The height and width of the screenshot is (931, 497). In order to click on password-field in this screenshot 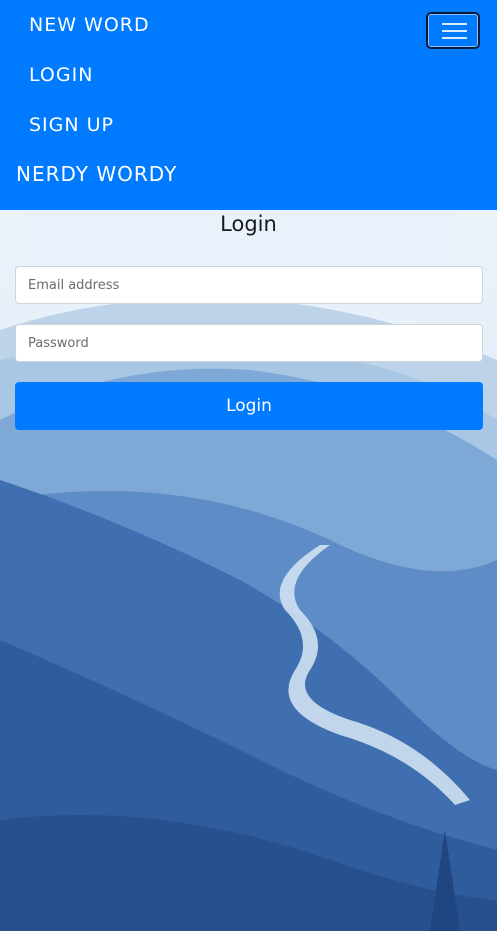, I will do `click(249, 343)`.